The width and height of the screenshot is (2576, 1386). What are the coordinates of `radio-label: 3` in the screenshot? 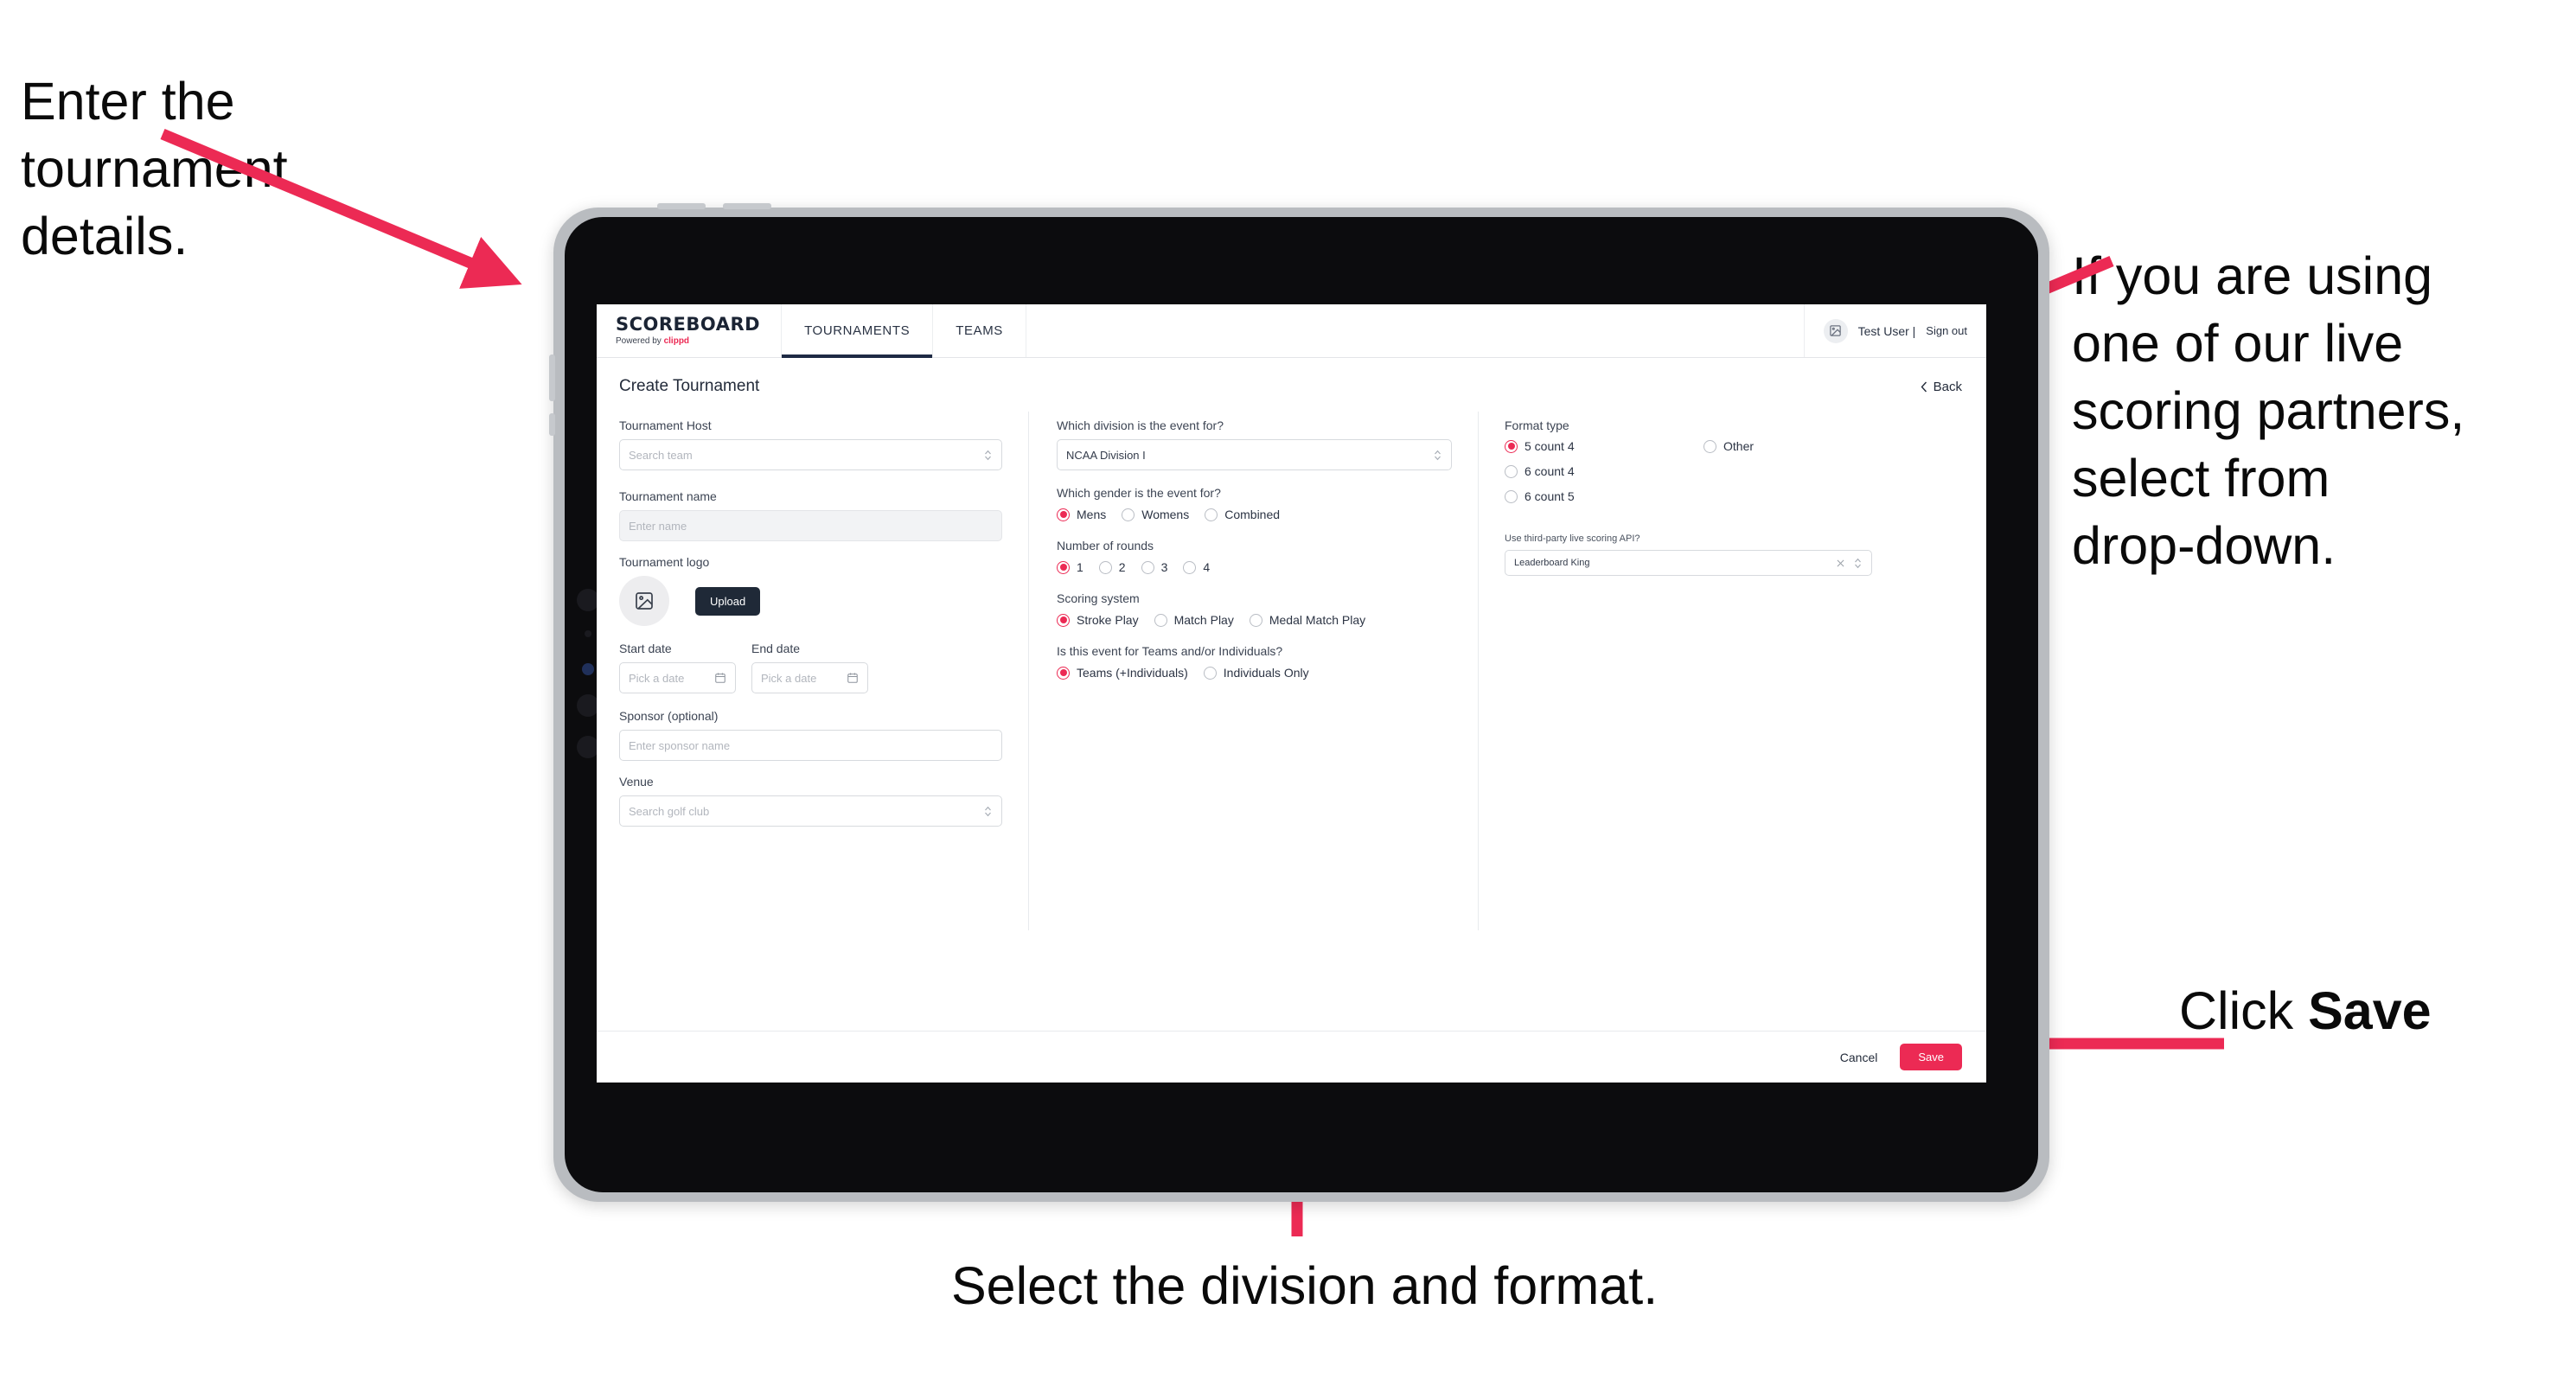 It's located at (1164, 567).